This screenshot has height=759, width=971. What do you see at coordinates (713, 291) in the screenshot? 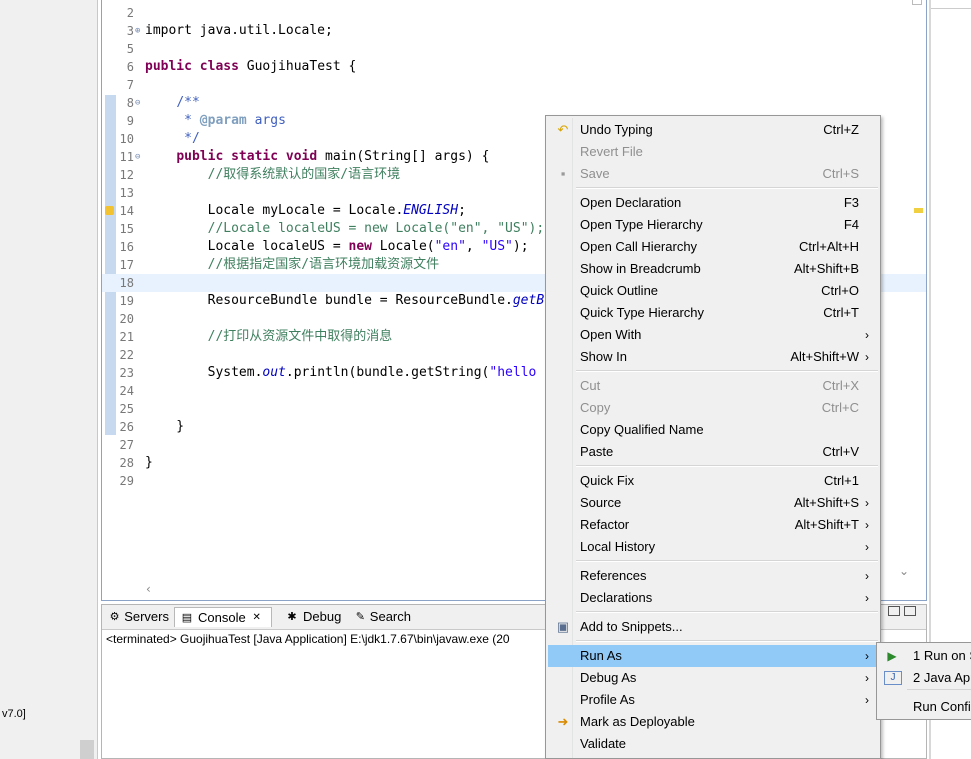
I see `menu-item-quick-outline: Quick Outline Ctrl+O` at bounding box center [713, 291].